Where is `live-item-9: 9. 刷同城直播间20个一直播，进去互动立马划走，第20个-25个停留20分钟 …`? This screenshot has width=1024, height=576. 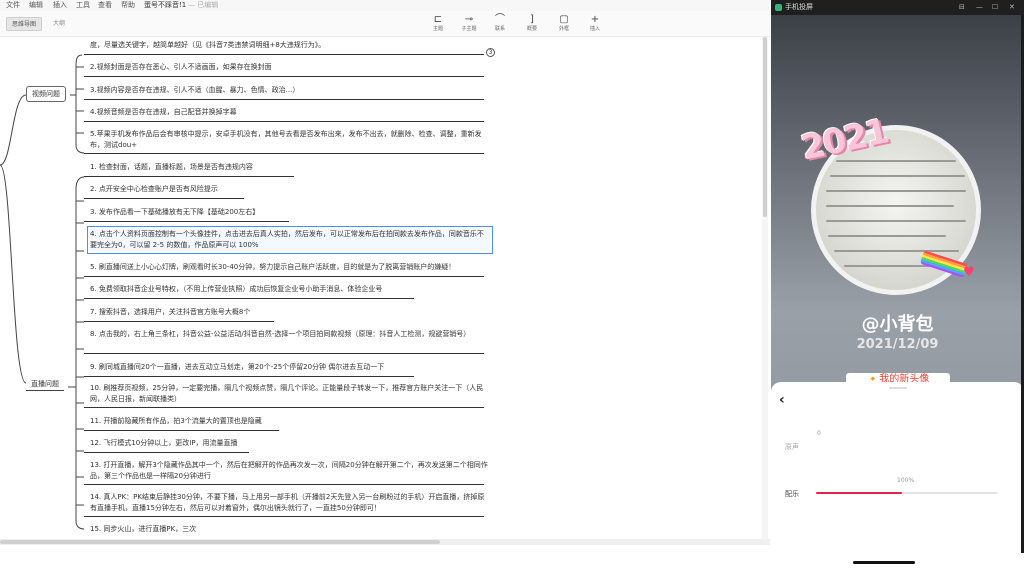 live-item-9: 9. 刷同城直播间20个一直播，进去互动立马划走，第20个-25个停留20分钟 … is located at coordinates (237, 367).